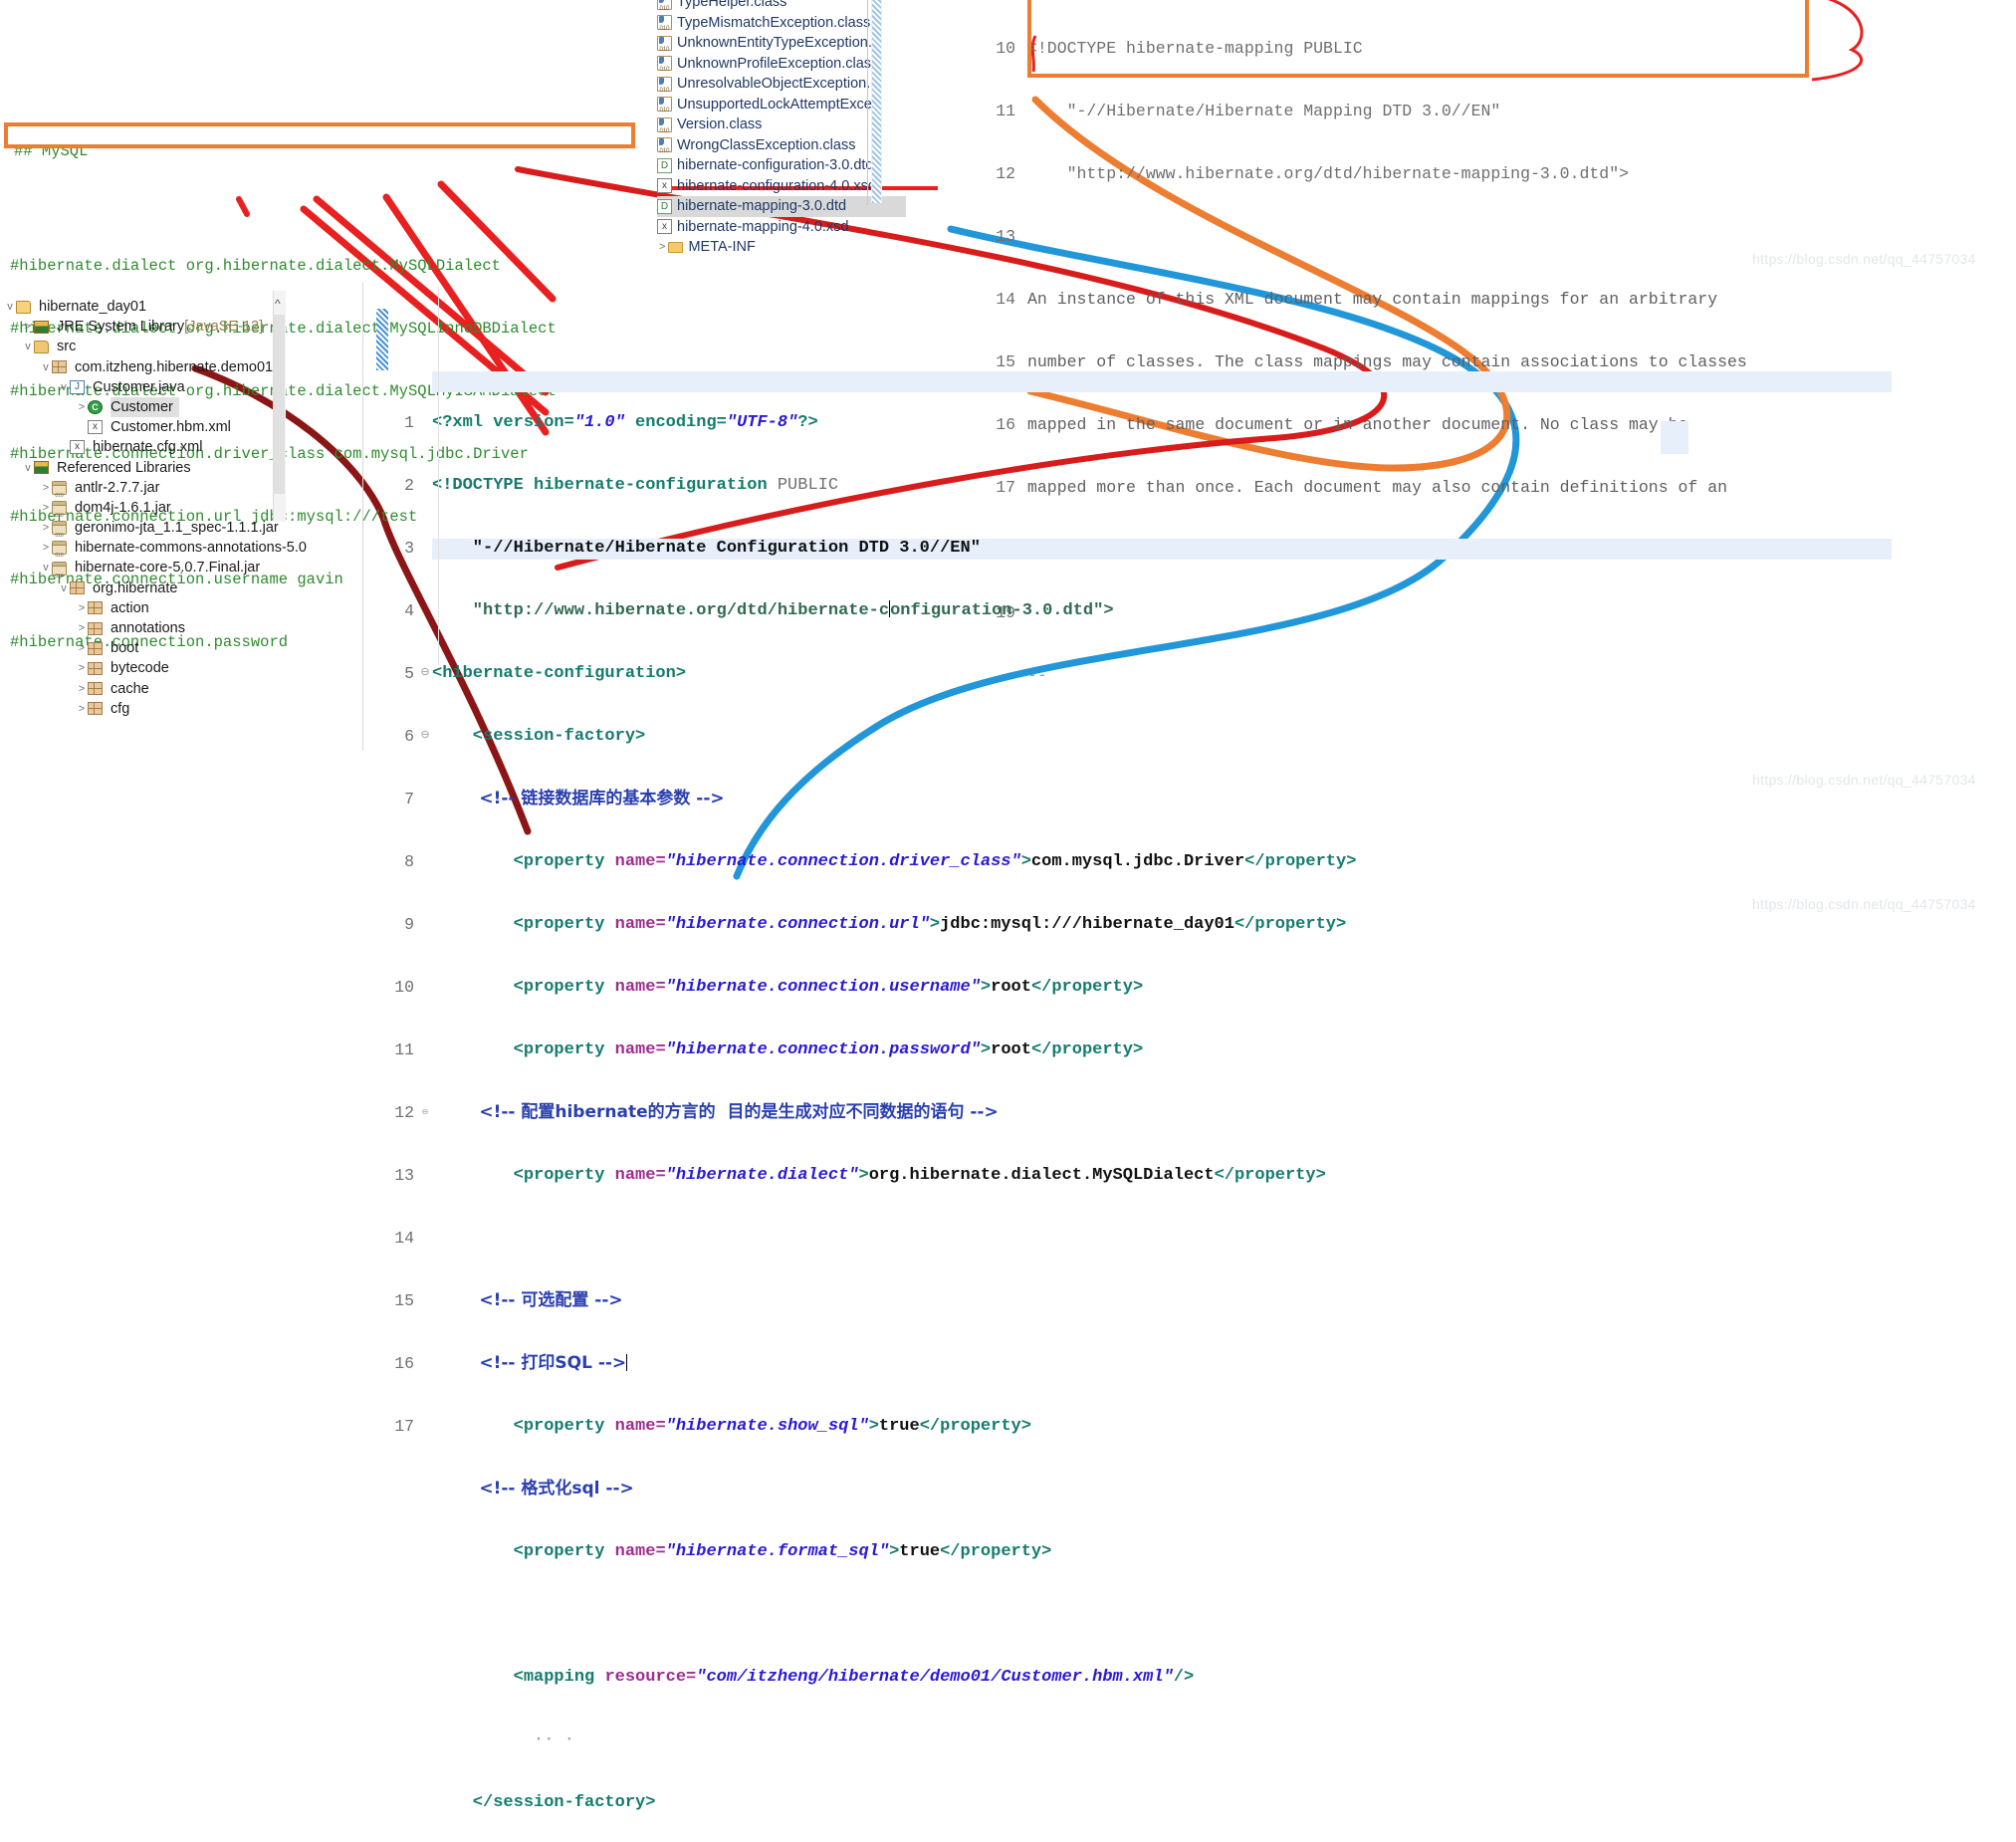 Image resolution: width=2016 pixels, height=1842 pixels. What do you see at coordinates (1135, 736) in the screenshot?
I see `editor-line: 6 ⊖ <session-factory>` at bounding box center [1135, 736].